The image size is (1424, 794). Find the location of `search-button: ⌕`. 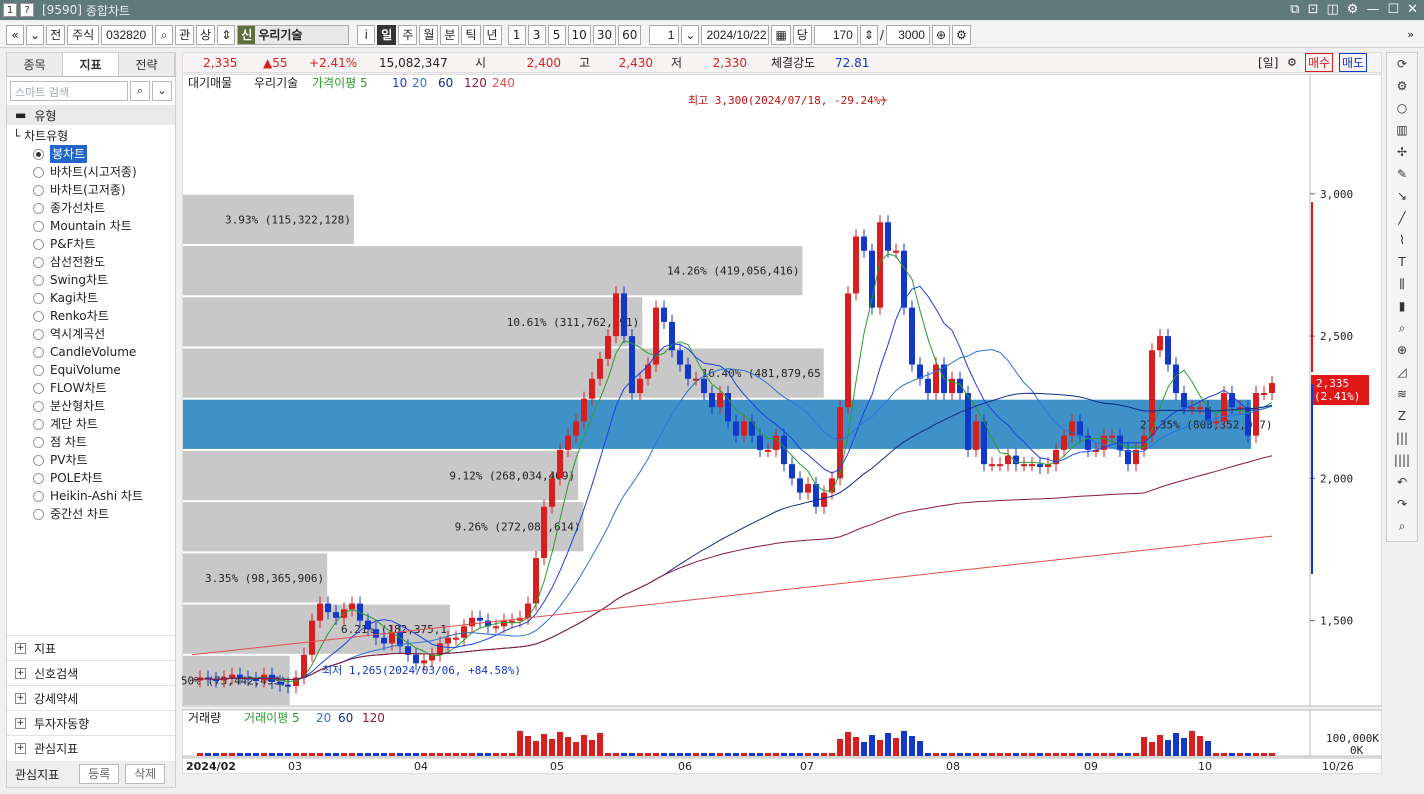

search-button: ⌕ is located at coordinates (164, 34).